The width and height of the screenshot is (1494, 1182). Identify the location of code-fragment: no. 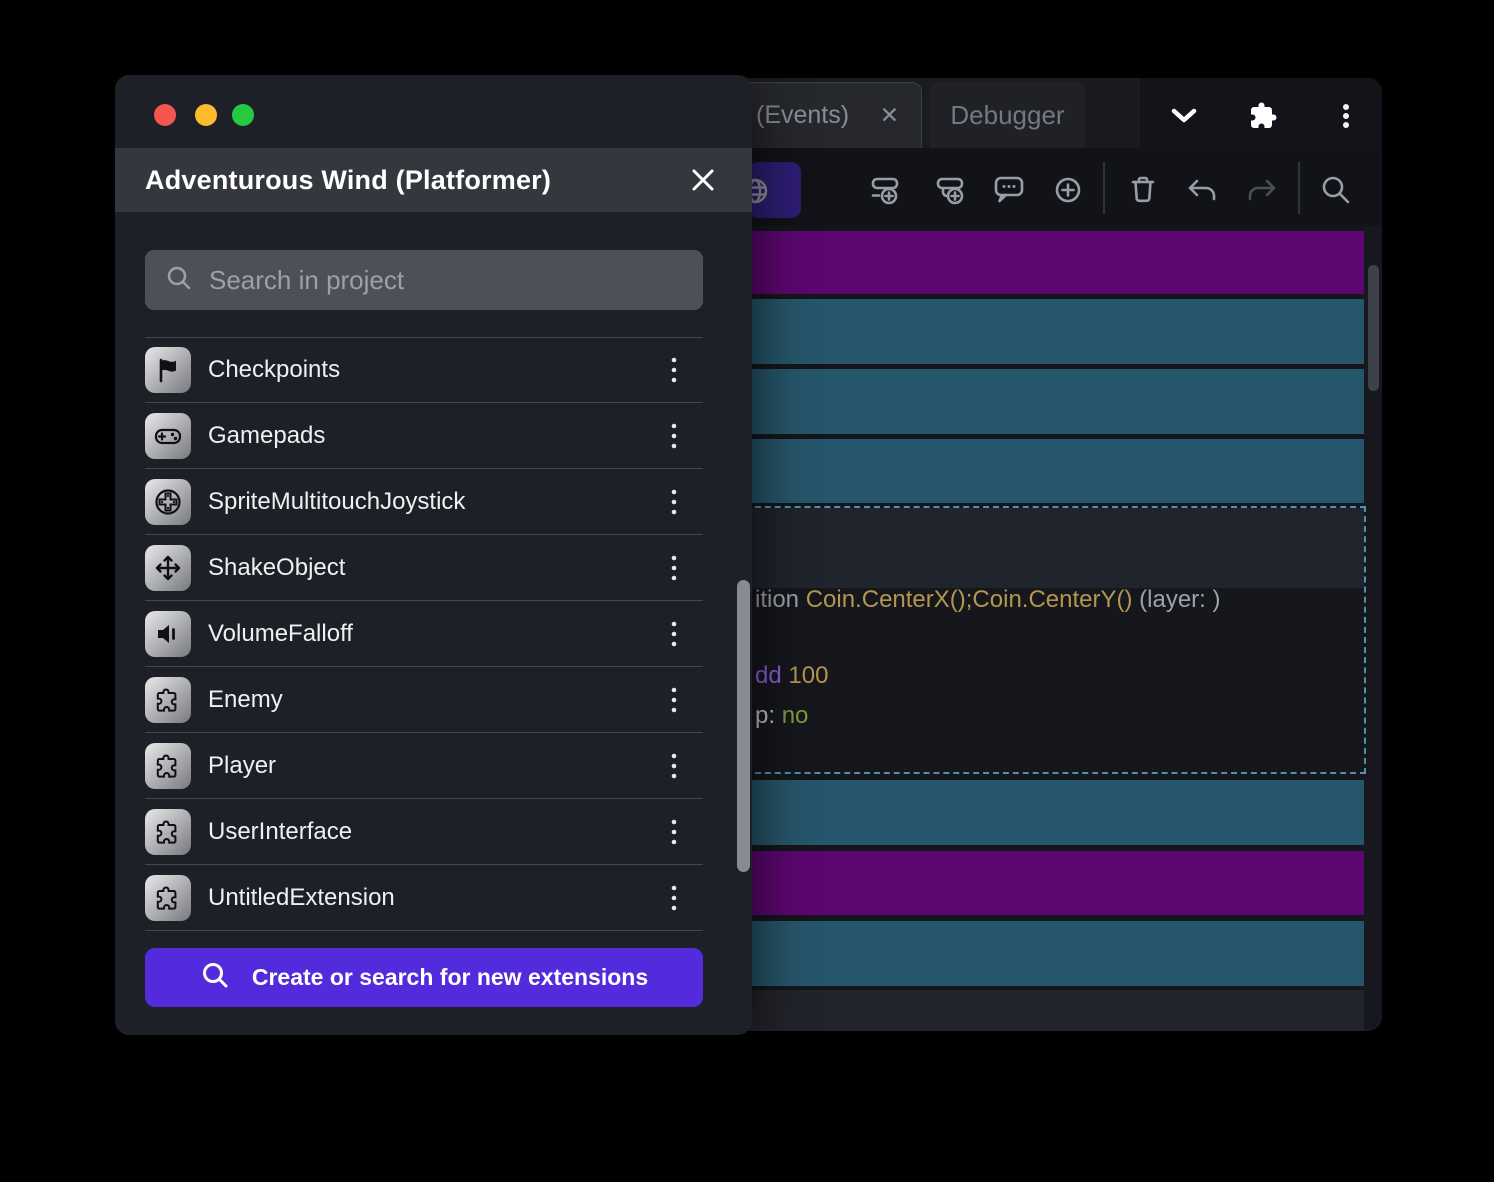
(795, 715).